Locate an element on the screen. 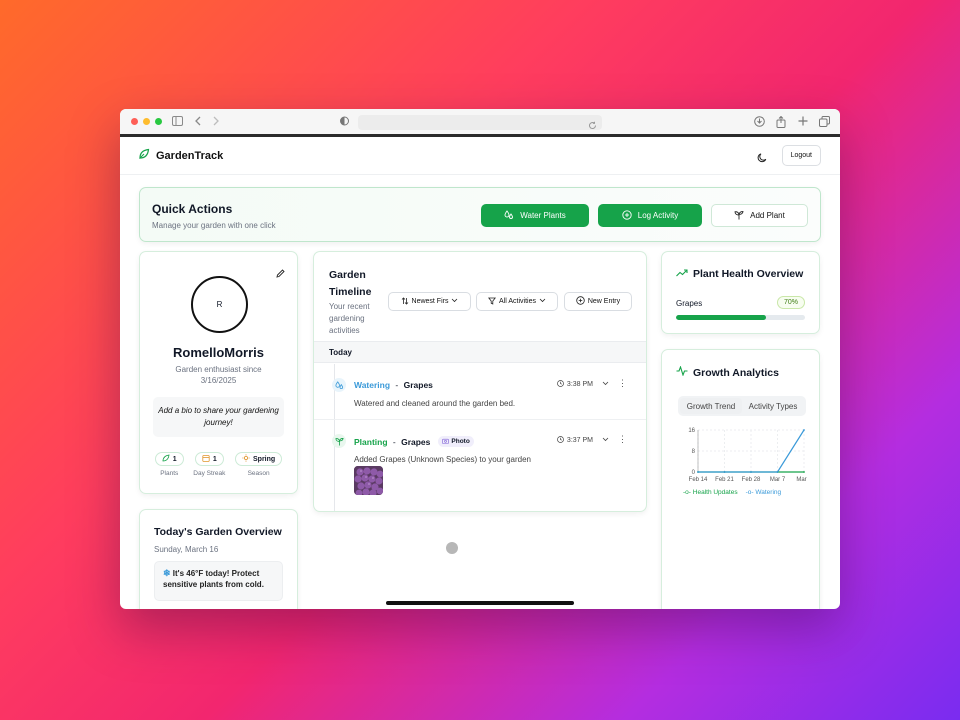 The width and height of the screenshot is (960, 720). home-indicator is located at coordinates (480, 603).